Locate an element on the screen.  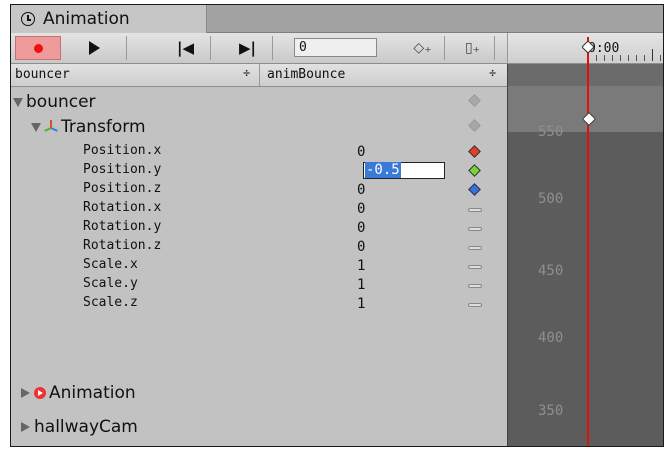
property-name: Rotation.x is located at coordinates (122, 207).